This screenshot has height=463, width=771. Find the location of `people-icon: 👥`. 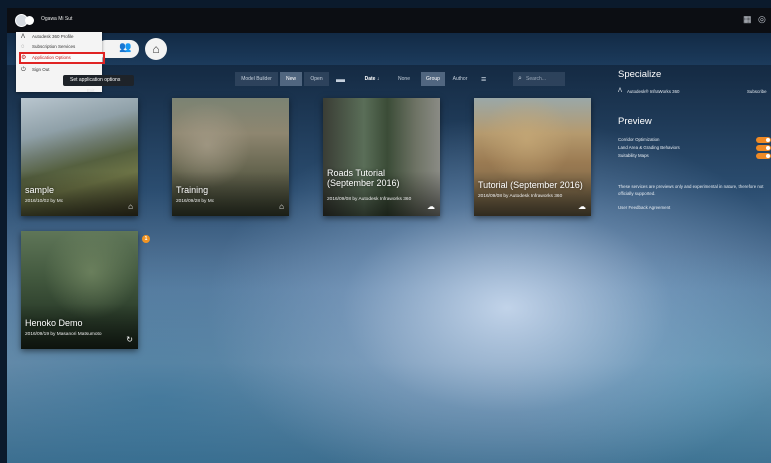

people-icon: 👥 is located at coordinates (125, 47).